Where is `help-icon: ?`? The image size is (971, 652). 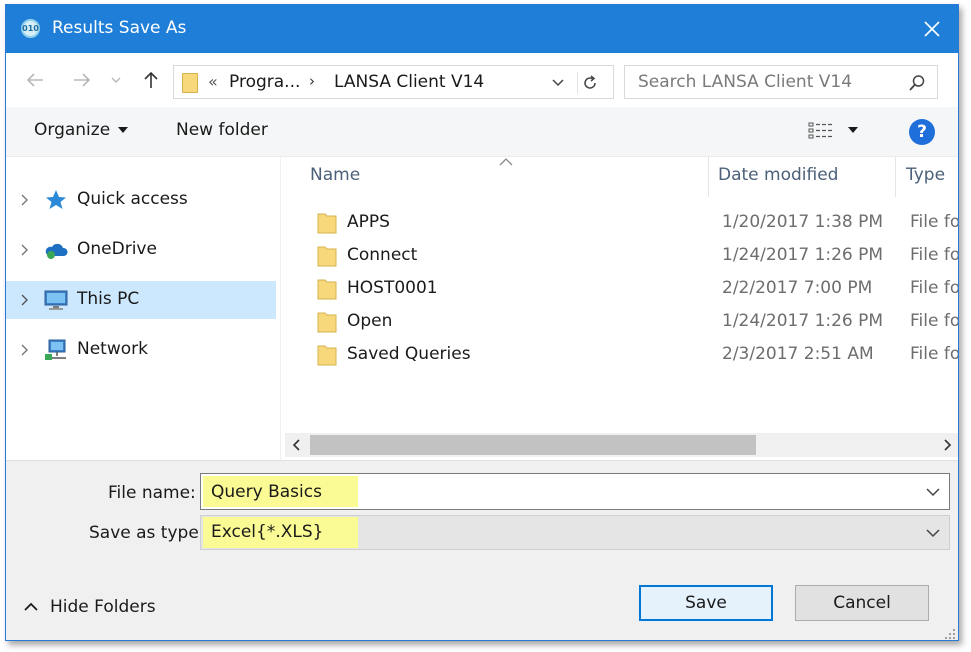 help-icon: ? is located at coordinates (922, 132).